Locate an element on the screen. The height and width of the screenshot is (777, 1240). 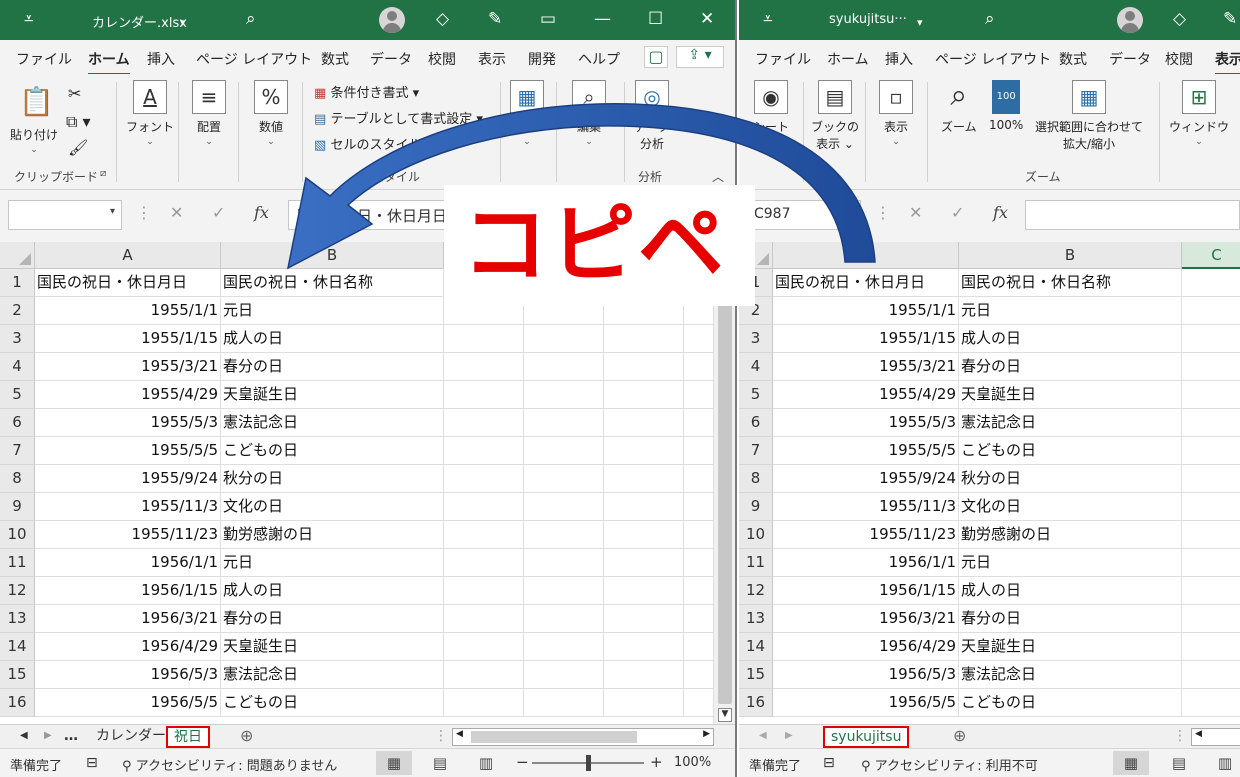
holiday-name-cell: 憲法記念日 is located at coordinates (332, 675).